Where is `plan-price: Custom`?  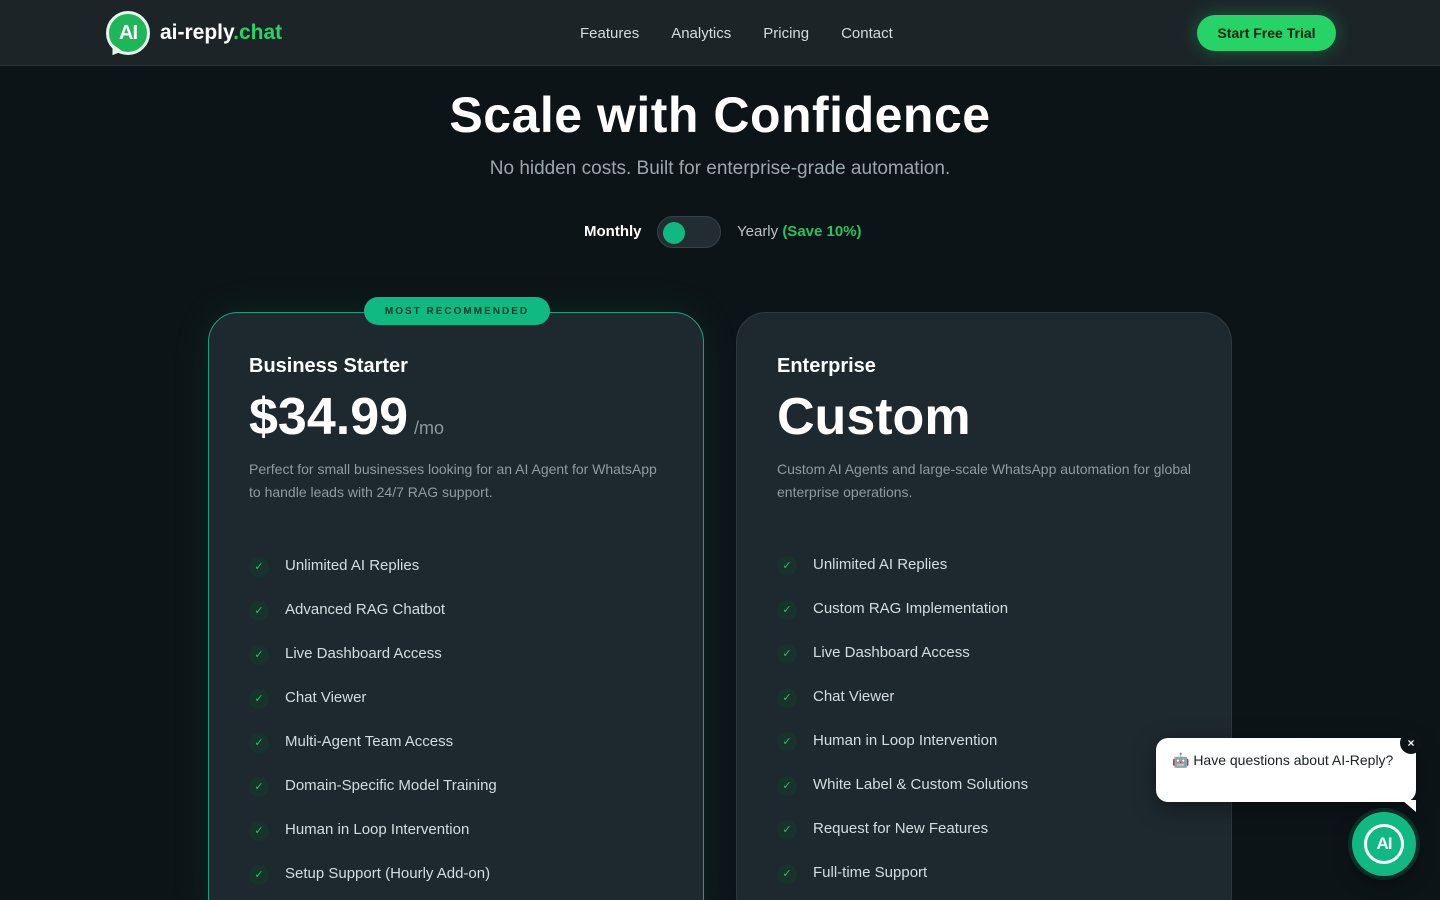 plan-price: Custom is located at coordinates (874, 417).